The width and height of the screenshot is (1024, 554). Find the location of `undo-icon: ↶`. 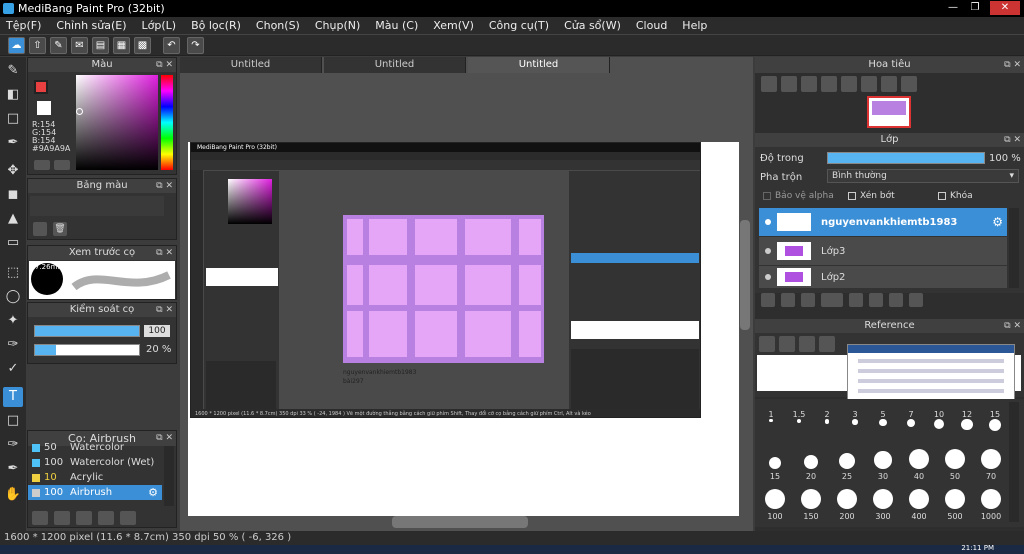

undo-icon: ↶ is located at coordinates (171, 45).